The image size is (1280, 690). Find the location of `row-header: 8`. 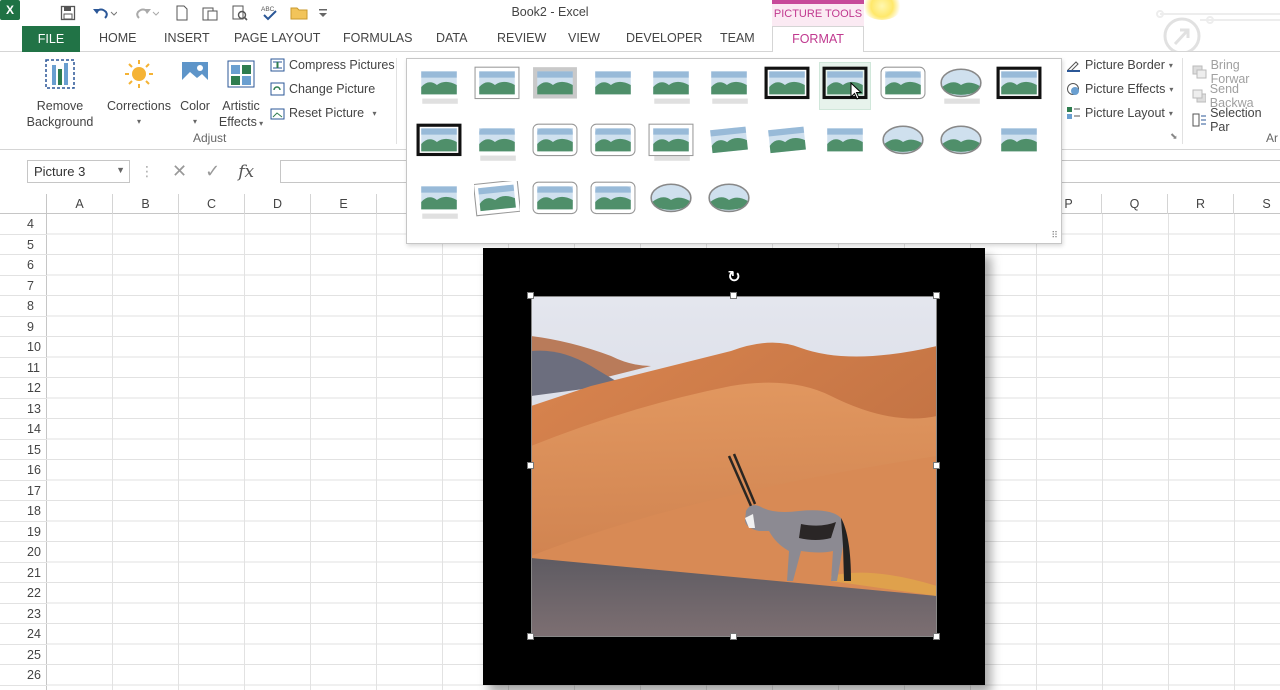

row-header: 8 is located at coordinates (23, 306).